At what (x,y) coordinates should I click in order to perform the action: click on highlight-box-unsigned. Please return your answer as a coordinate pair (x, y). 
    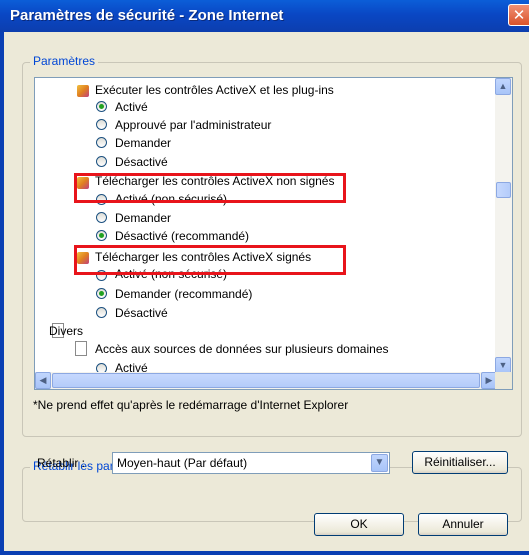
    Looking at the image, I should click on (210, 188).